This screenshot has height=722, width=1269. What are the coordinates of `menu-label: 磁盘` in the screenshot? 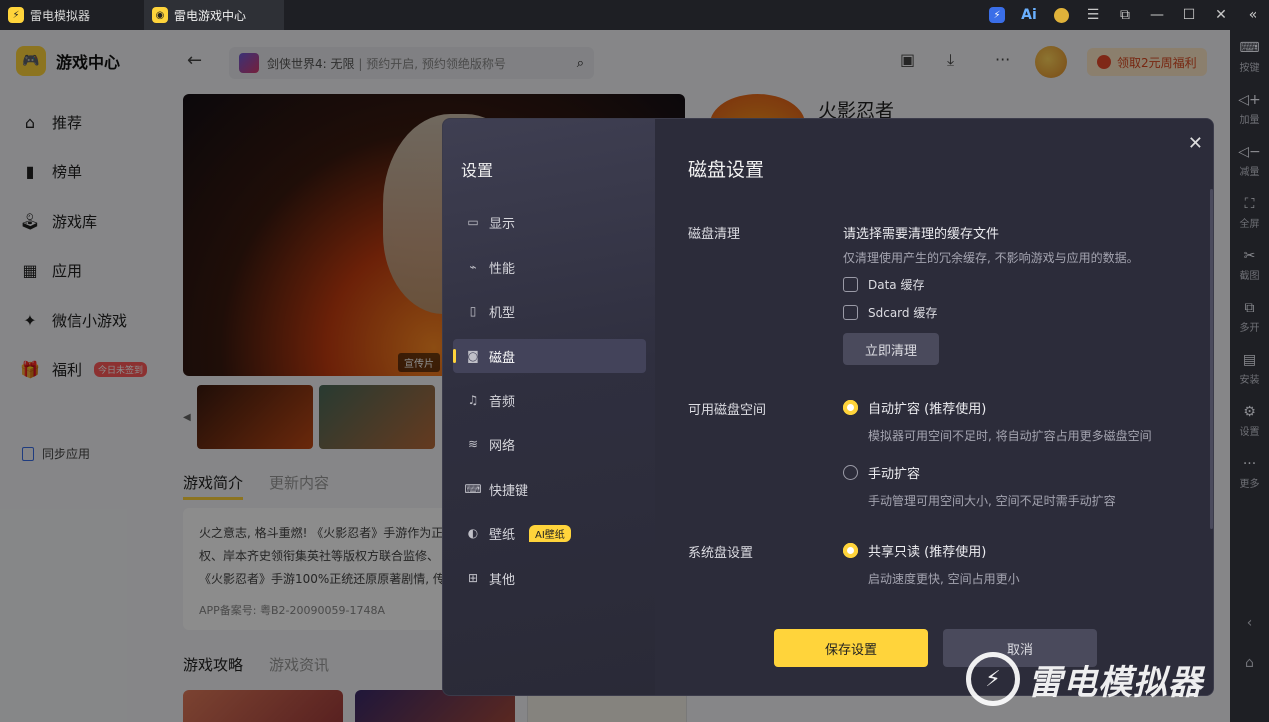 It's located at (502, 358).